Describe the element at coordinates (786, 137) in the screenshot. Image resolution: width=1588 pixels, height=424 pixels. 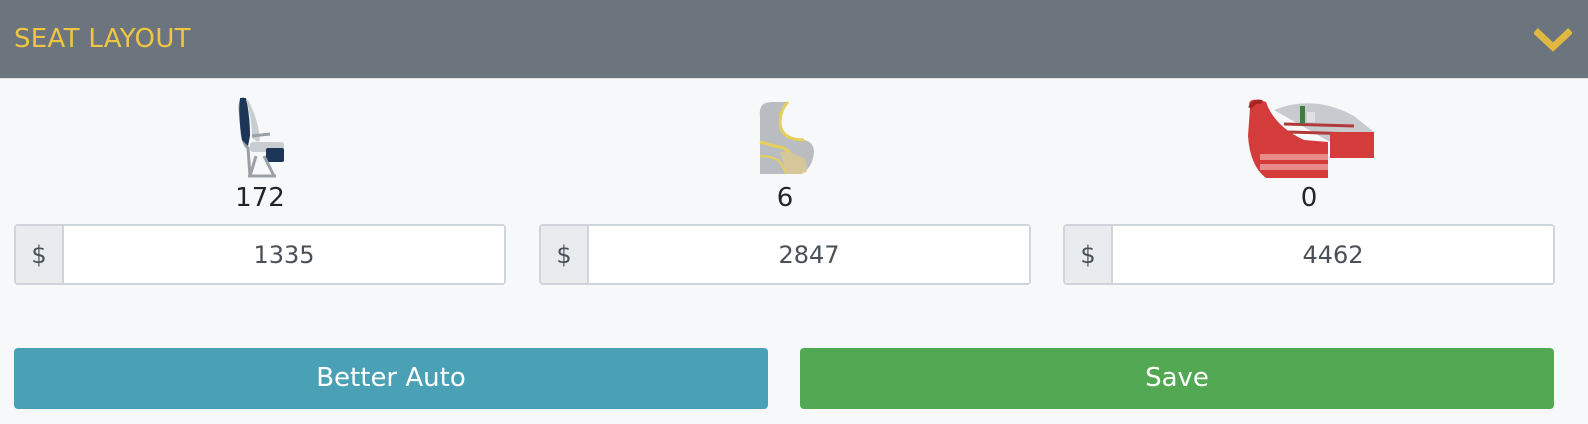
I see `business-seat-icon` at that location.